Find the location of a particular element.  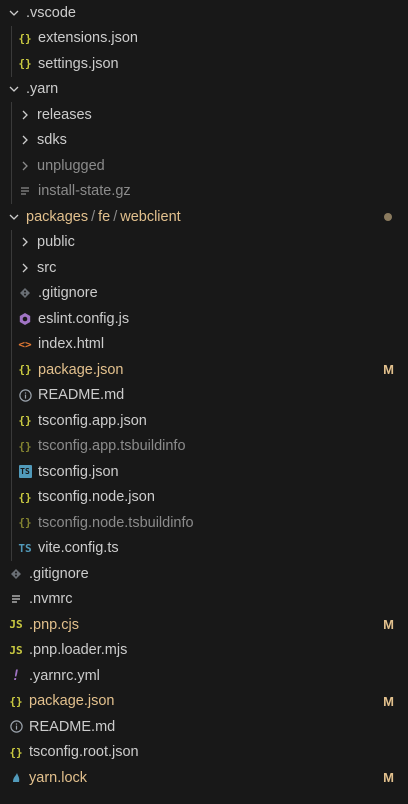

file-label: .pnp.cjs is located at coordinates (54, 624).